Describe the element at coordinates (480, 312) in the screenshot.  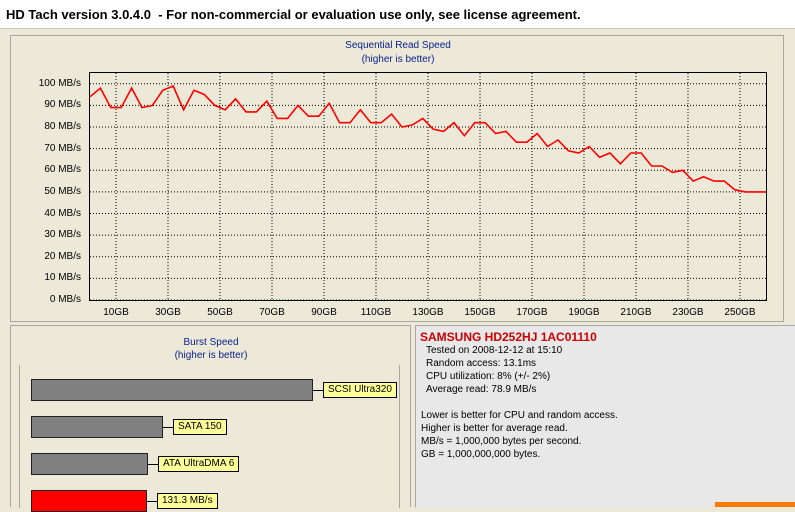
I see `x-tick-label: 150GB` at that location.